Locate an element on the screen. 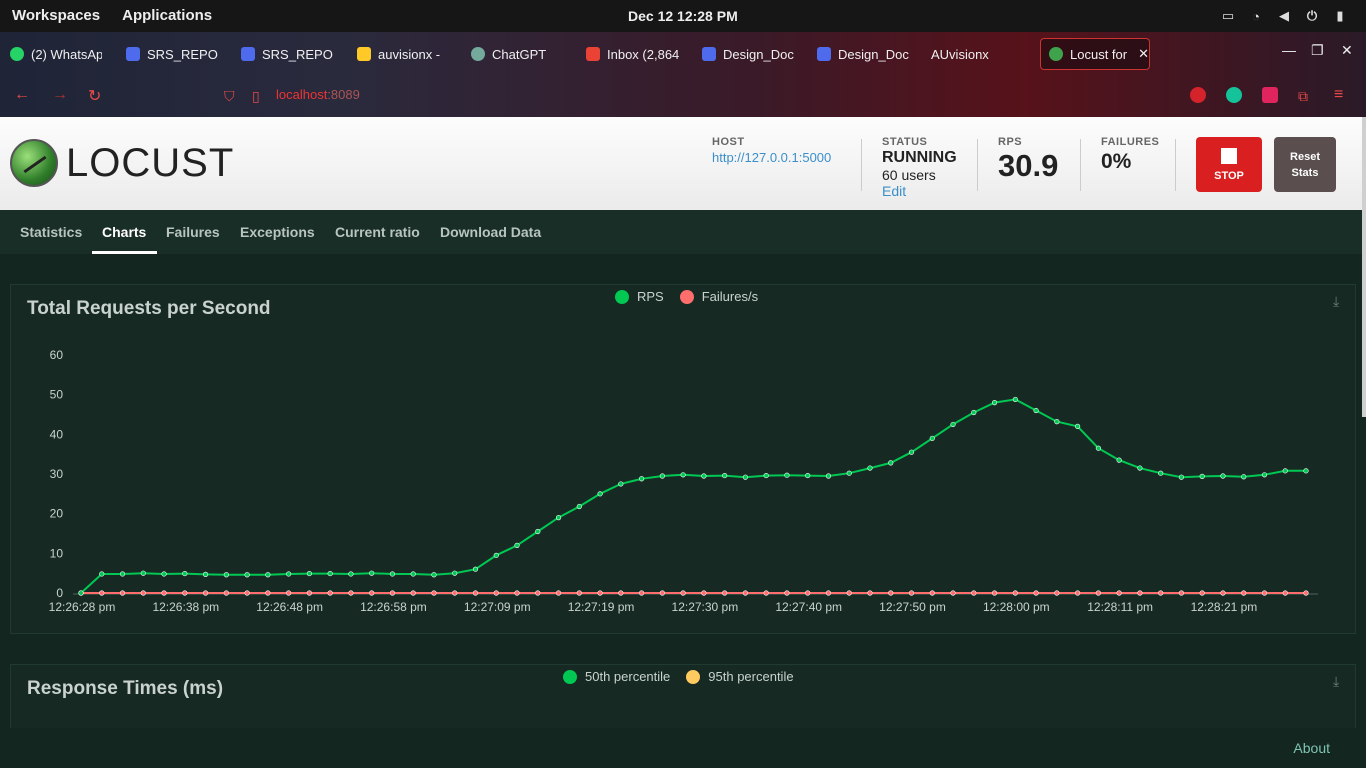  extensions-icon: ⧉ is located at coordinates (1303, 96).